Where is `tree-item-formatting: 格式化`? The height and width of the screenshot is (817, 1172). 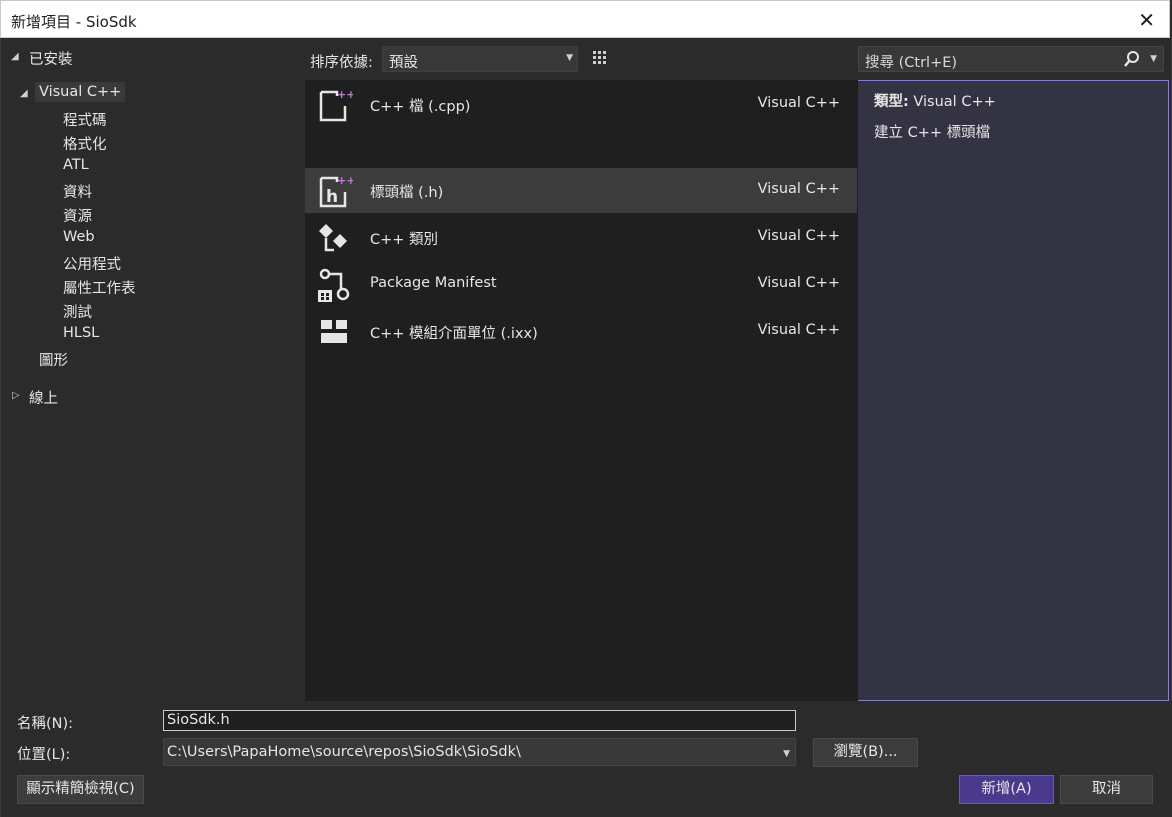
tree-item-formatting: 格式化 is located at coordinates (85, 143).